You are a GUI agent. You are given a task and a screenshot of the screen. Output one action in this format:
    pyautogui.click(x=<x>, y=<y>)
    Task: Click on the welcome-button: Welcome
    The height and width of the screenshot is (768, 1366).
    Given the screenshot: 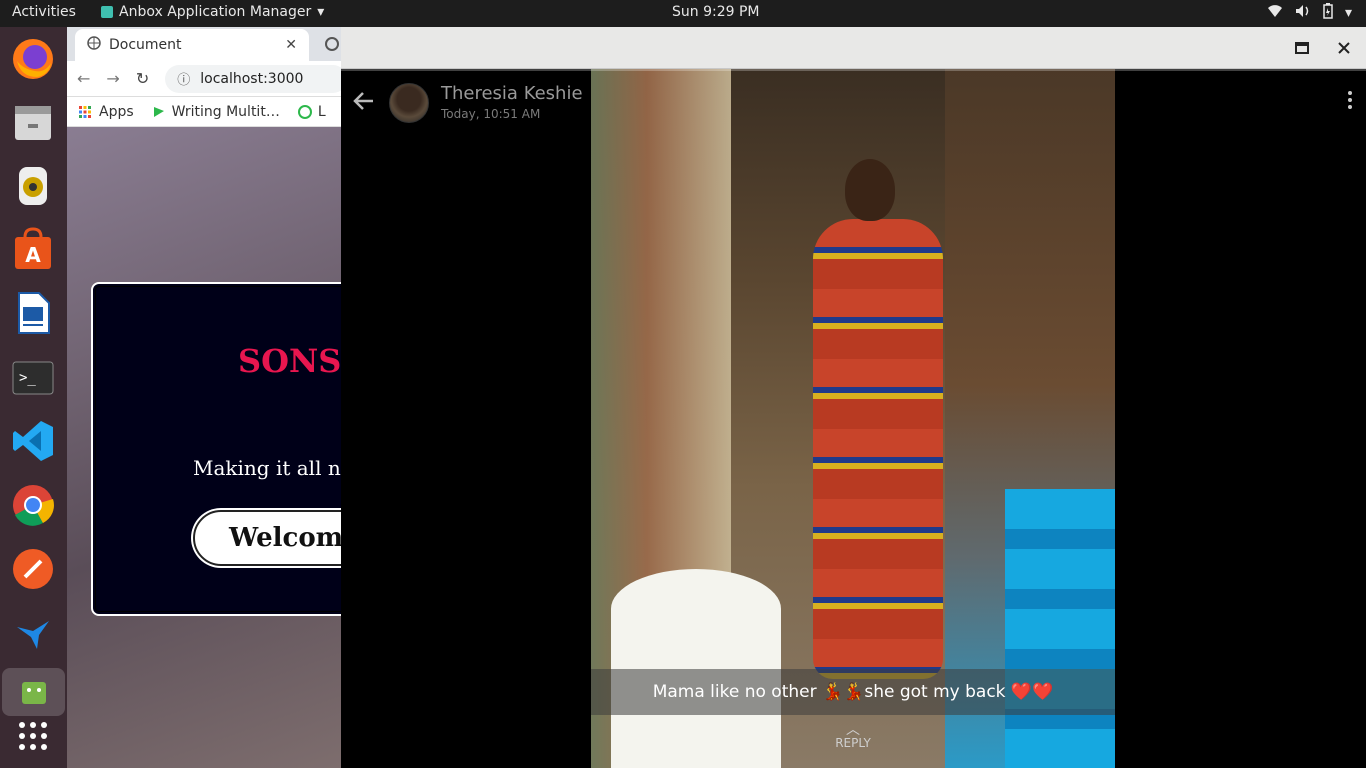 What is the action you would take?
    pyautogui.click(x=275, y=538)
    